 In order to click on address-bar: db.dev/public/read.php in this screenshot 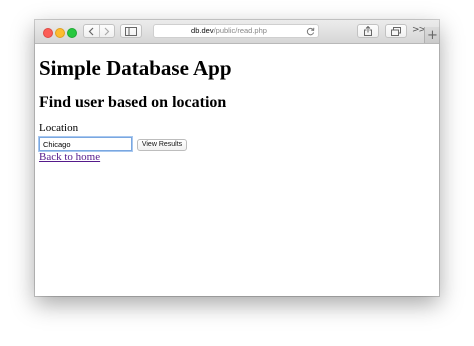, I will do `click(236, 31)`.